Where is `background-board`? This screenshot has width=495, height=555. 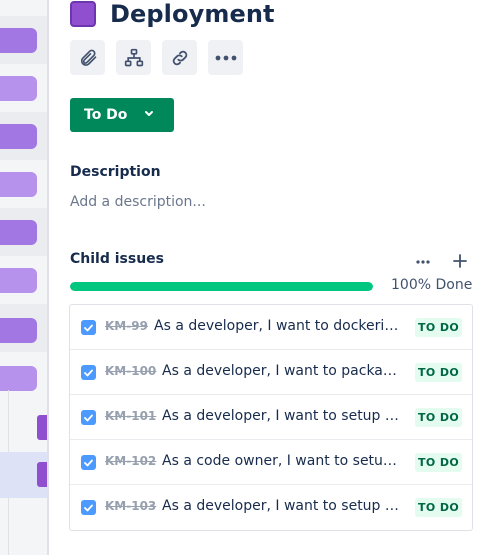 background-board is located at coordinates (24, 277).